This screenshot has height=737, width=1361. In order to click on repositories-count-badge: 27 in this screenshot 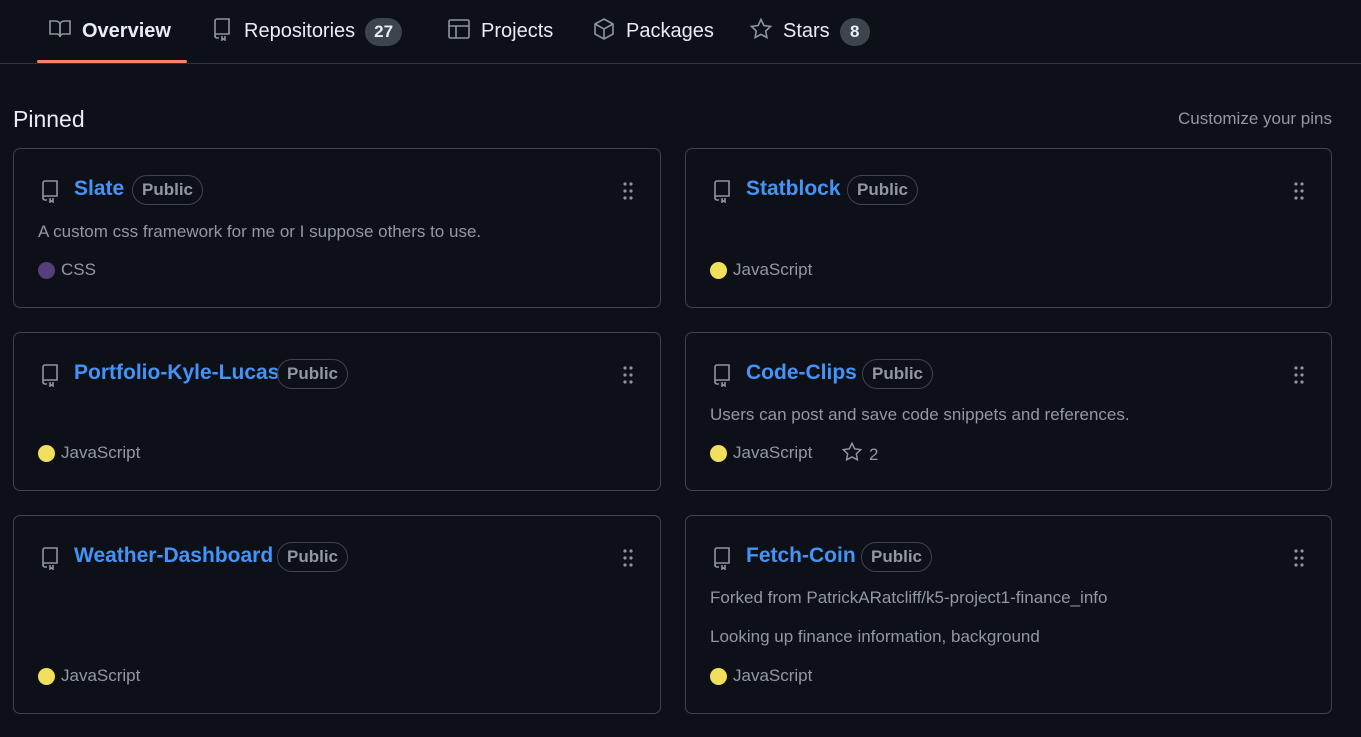, I will do `click(384, 31)`.